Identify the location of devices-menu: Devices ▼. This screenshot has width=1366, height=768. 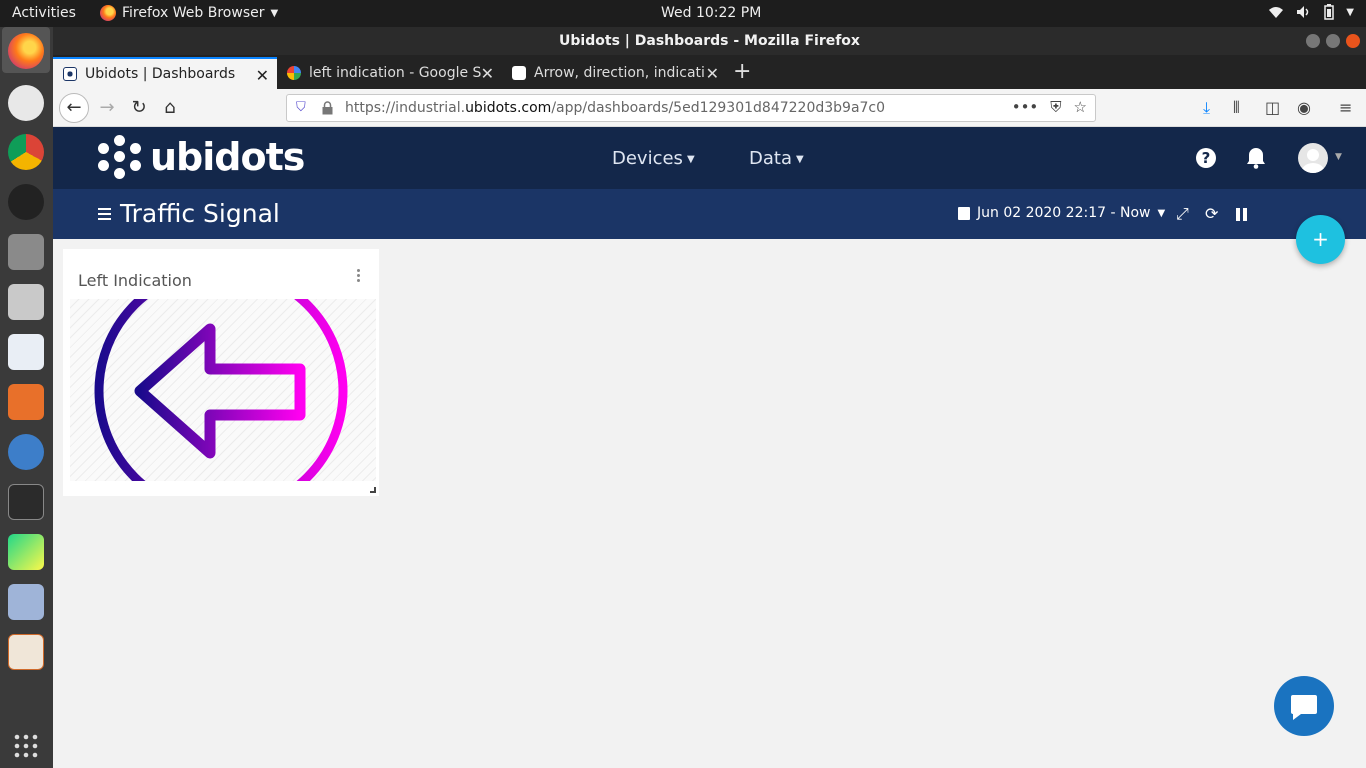
(653, 158).